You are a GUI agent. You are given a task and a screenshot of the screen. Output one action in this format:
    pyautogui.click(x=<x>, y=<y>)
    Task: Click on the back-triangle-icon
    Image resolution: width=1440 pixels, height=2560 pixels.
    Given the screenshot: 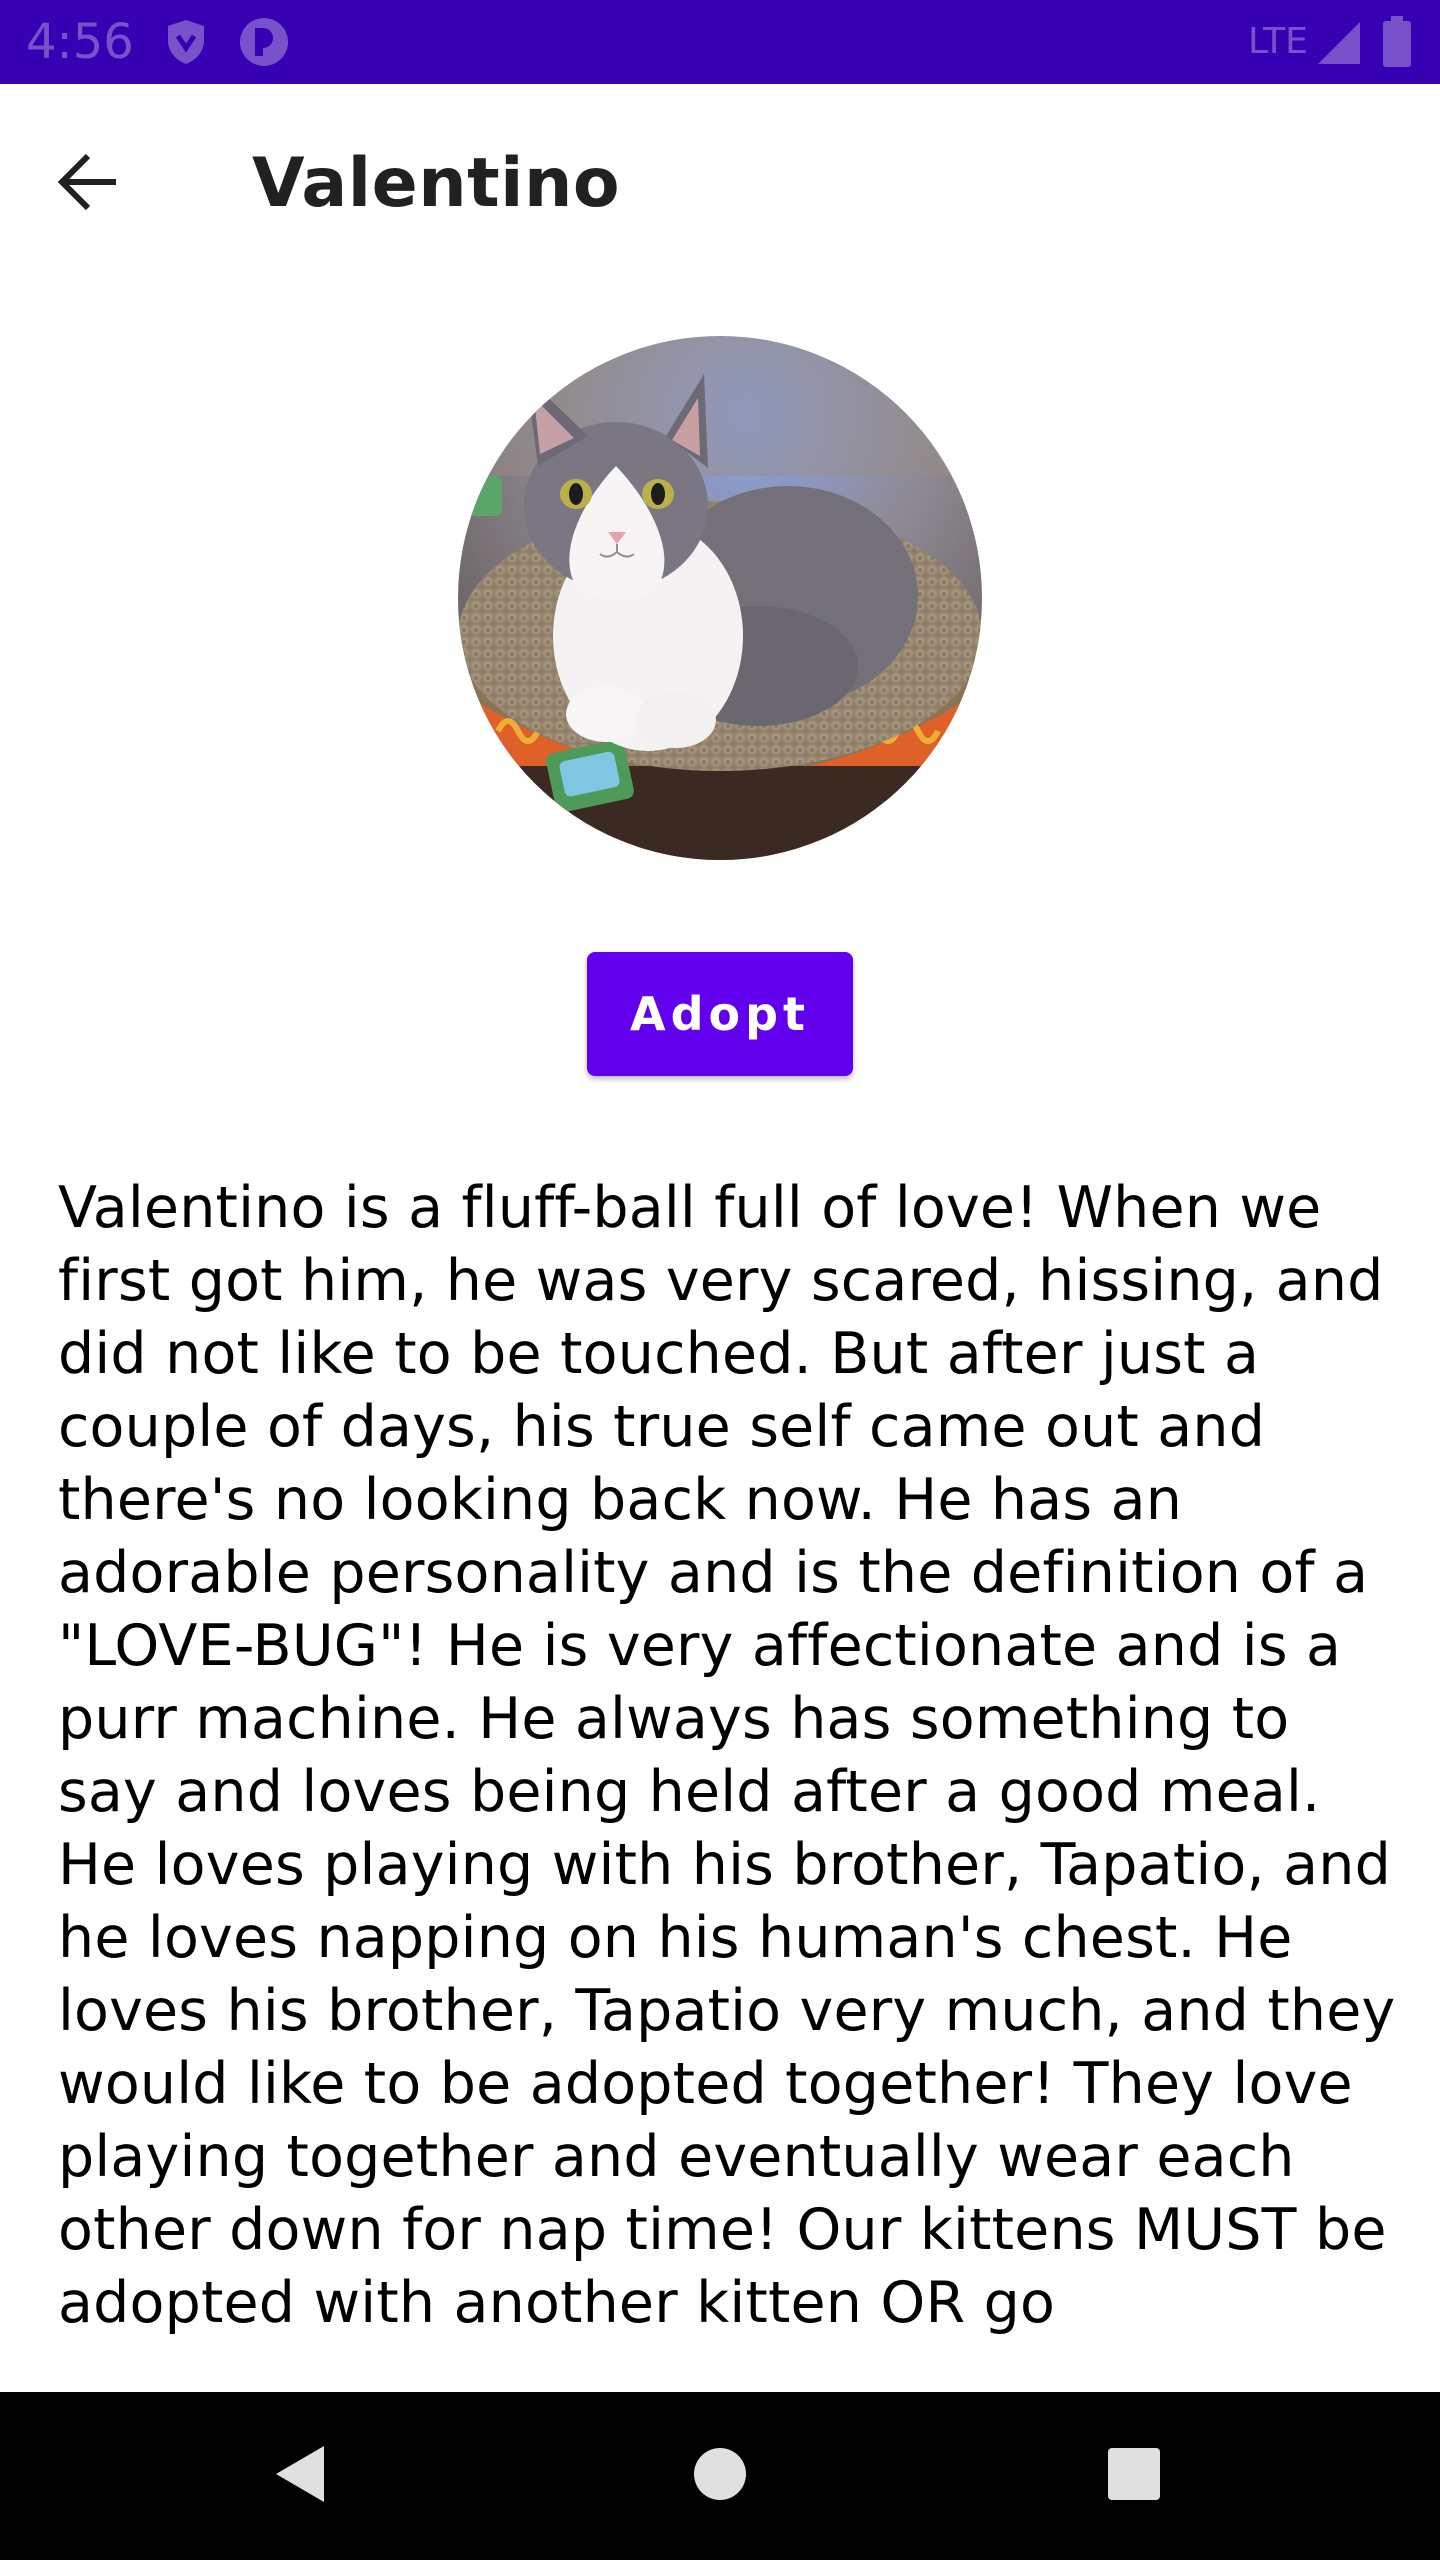 What is the action you would take?
    pyautogui.click(x=300, y=2476)
    